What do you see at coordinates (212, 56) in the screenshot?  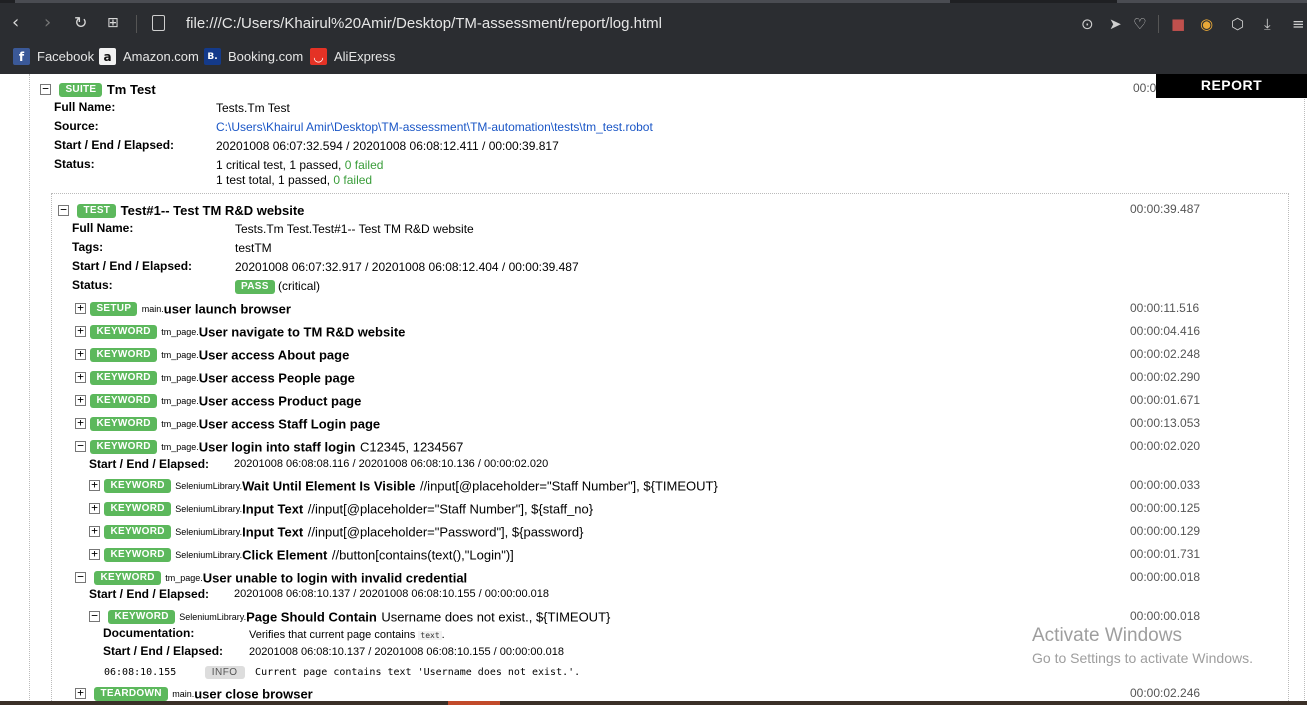 I see `booking-icon: B.` at bounding box center [212, 56].